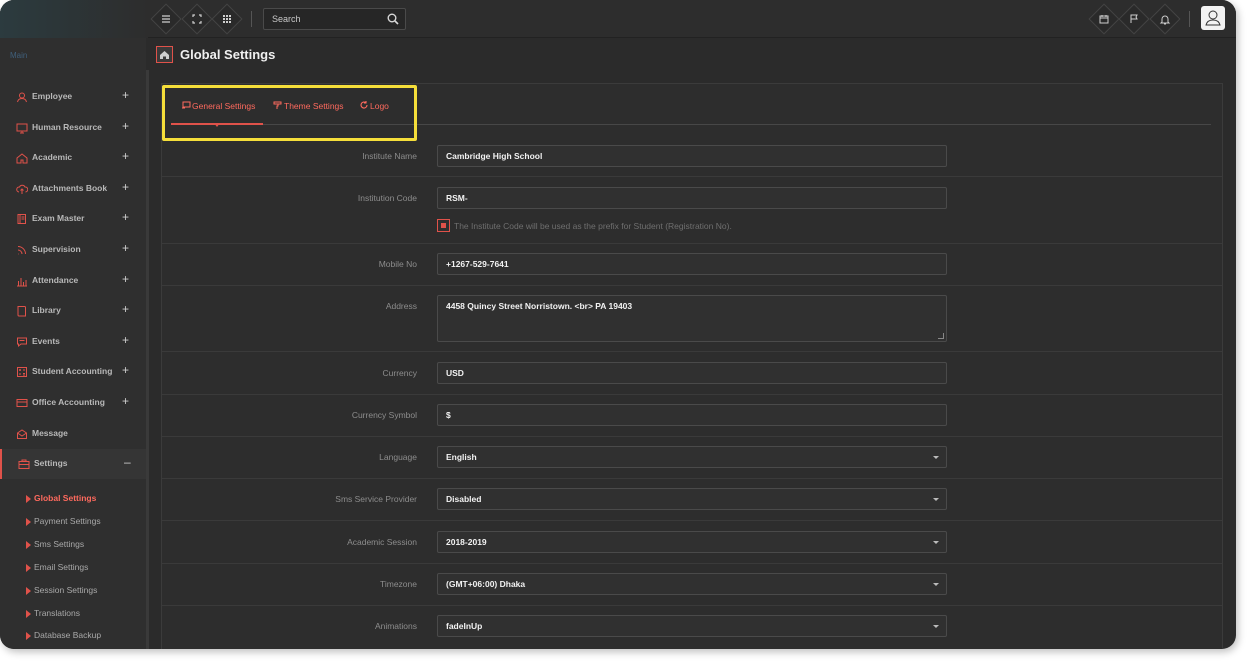  I want to click on avatar, so click(1213, 18).